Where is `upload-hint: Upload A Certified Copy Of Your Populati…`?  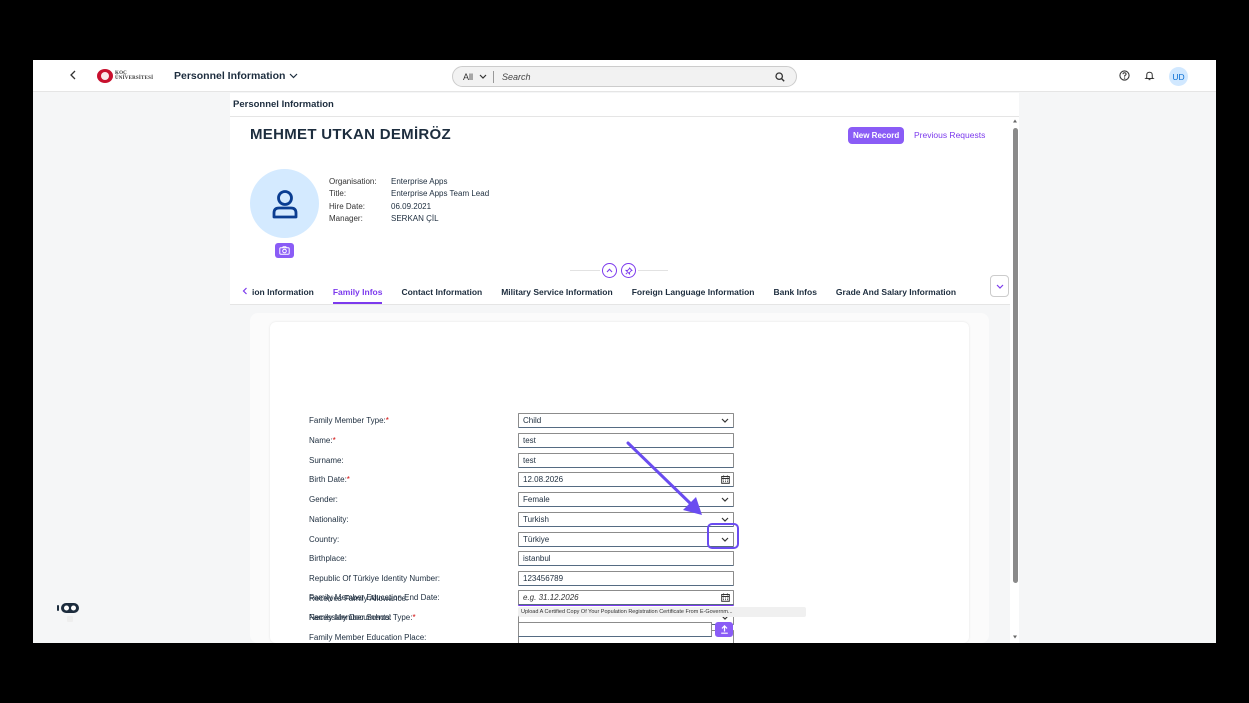 upload-hint: Upload A Certified Copy Of Your Populati… is located at coordinates (662, 612).